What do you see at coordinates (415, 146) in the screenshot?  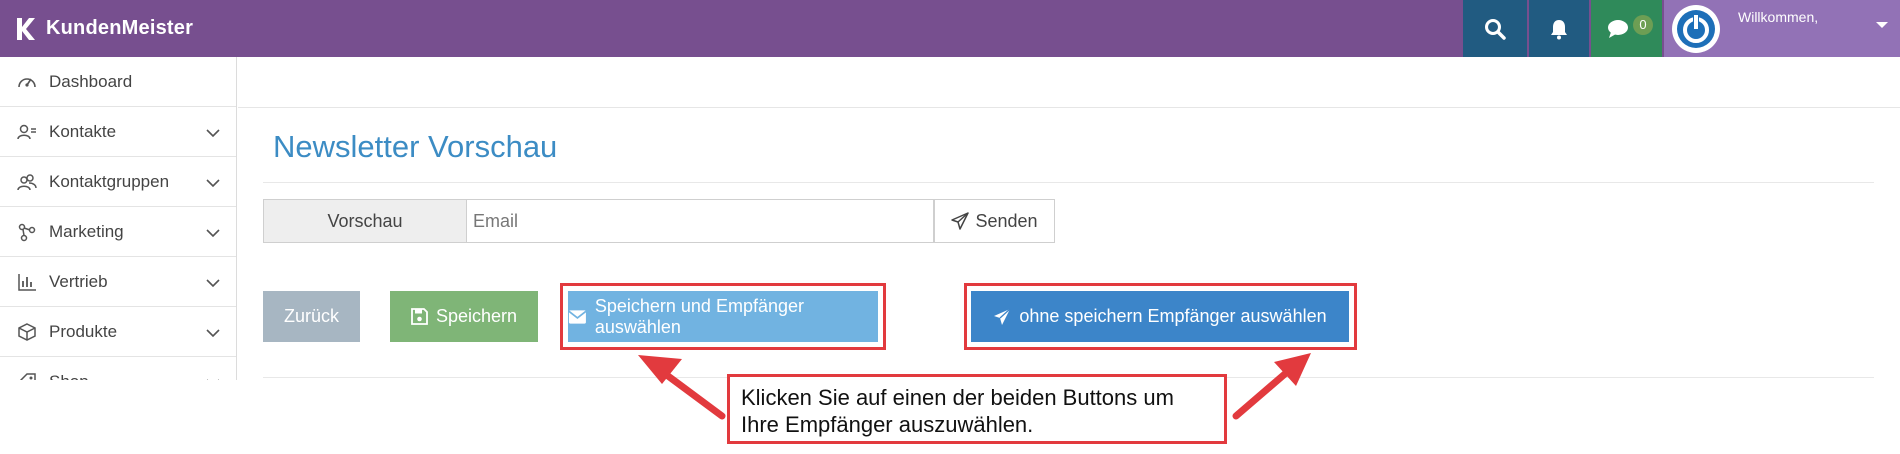 I see `page-title: Newsletter Vorschau` at bounding box center [415, 146].